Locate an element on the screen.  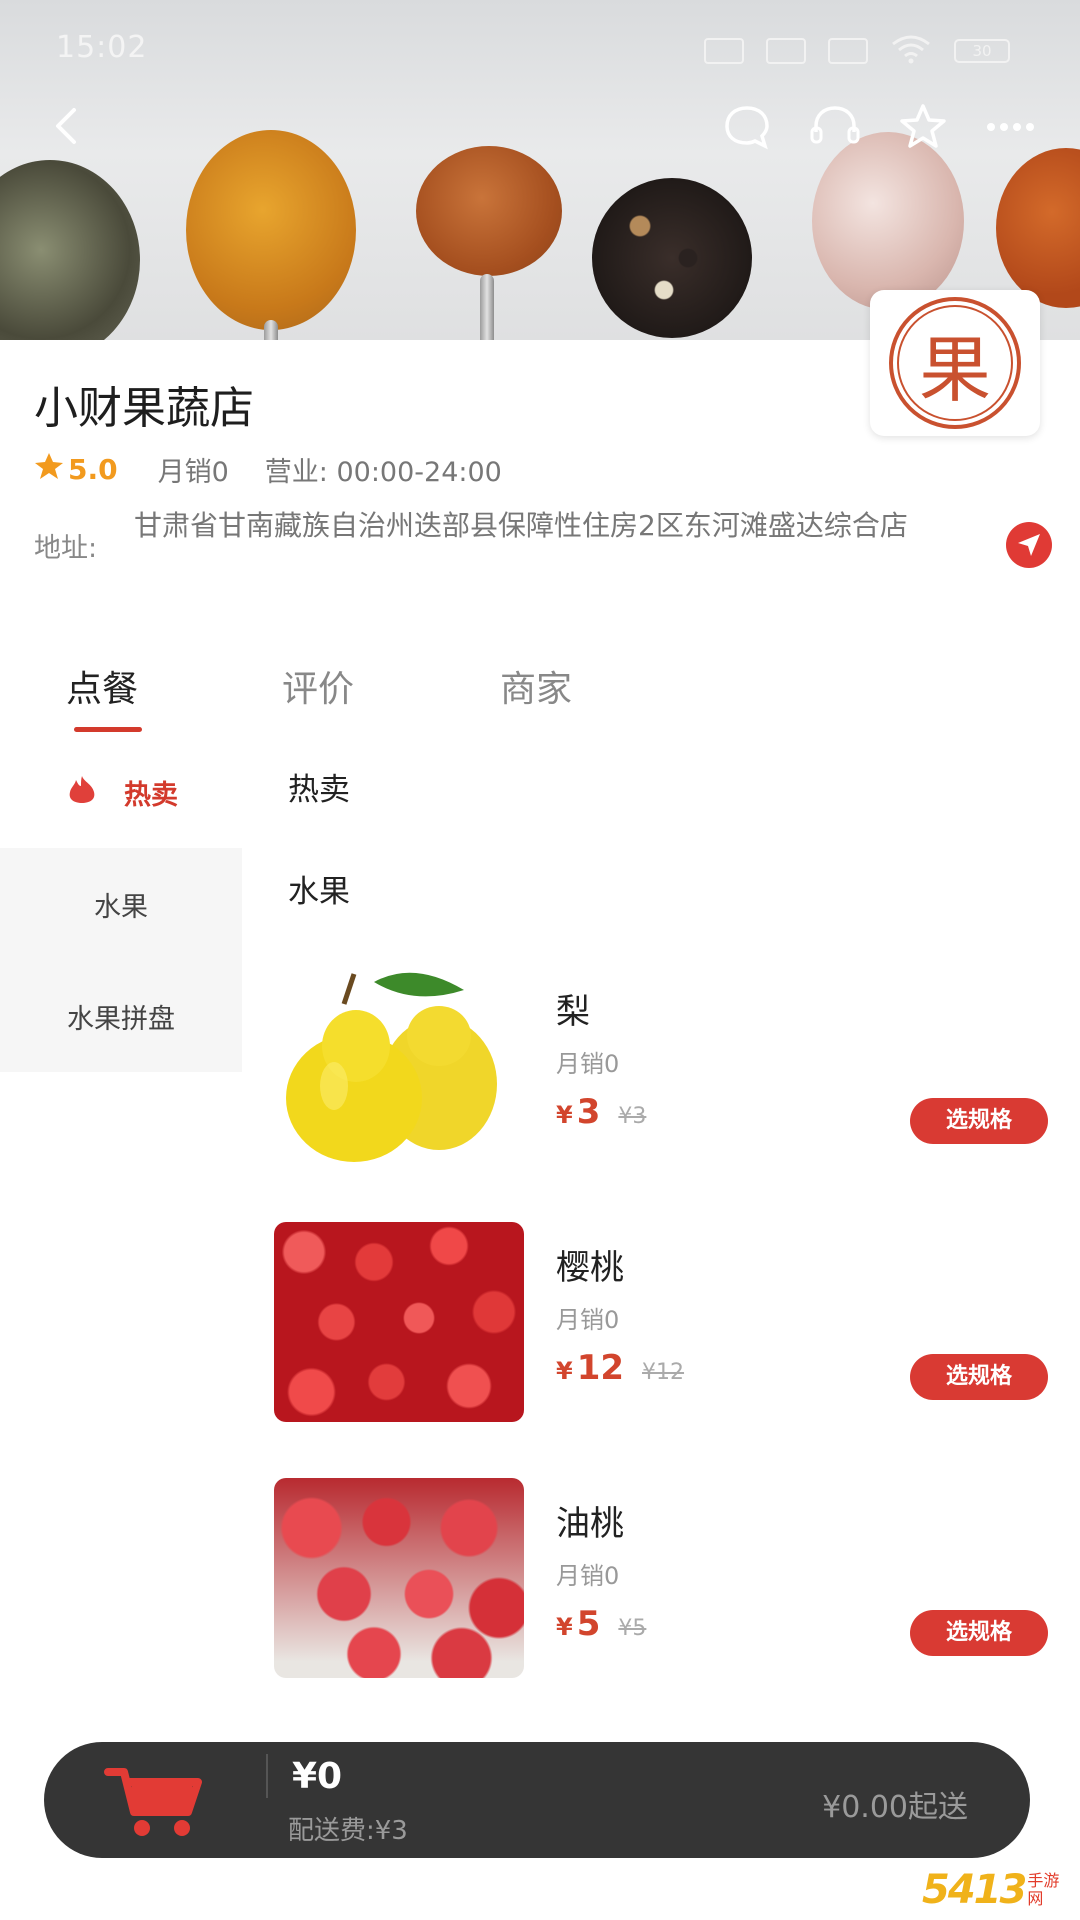
section-header-hot: 热卖 is located at coordinates (319, 790).